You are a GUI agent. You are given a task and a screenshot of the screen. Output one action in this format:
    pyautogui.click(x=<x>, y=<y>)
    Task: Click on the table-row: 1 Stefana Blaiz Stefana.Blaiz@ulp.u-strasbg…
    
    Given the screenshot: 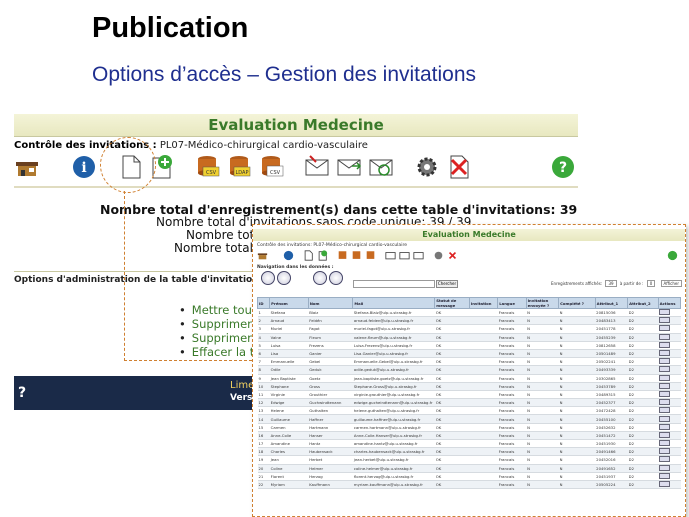 What is the action you would take?
    pyautogui.click(x=469, y=313)
    